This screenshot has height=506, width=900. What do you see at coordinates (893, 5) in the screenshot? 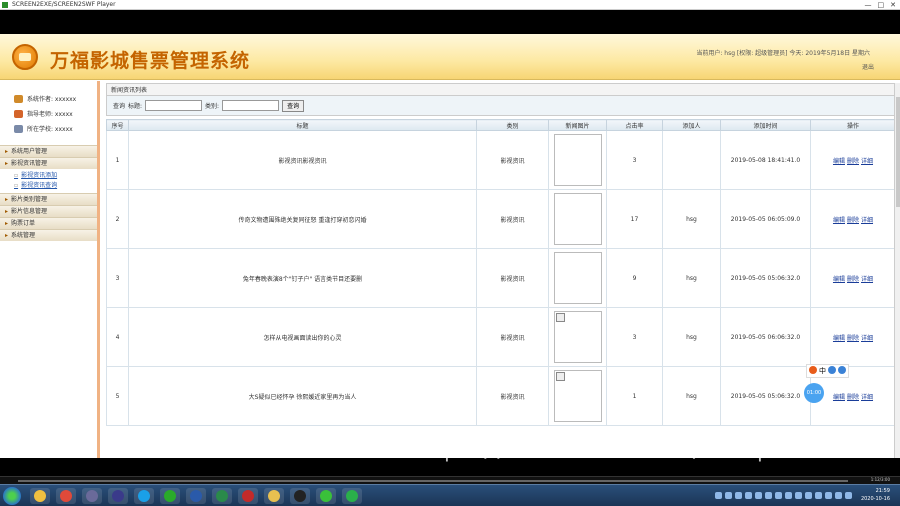
I see `close-button: ✕` at bounding box center [893, 5].